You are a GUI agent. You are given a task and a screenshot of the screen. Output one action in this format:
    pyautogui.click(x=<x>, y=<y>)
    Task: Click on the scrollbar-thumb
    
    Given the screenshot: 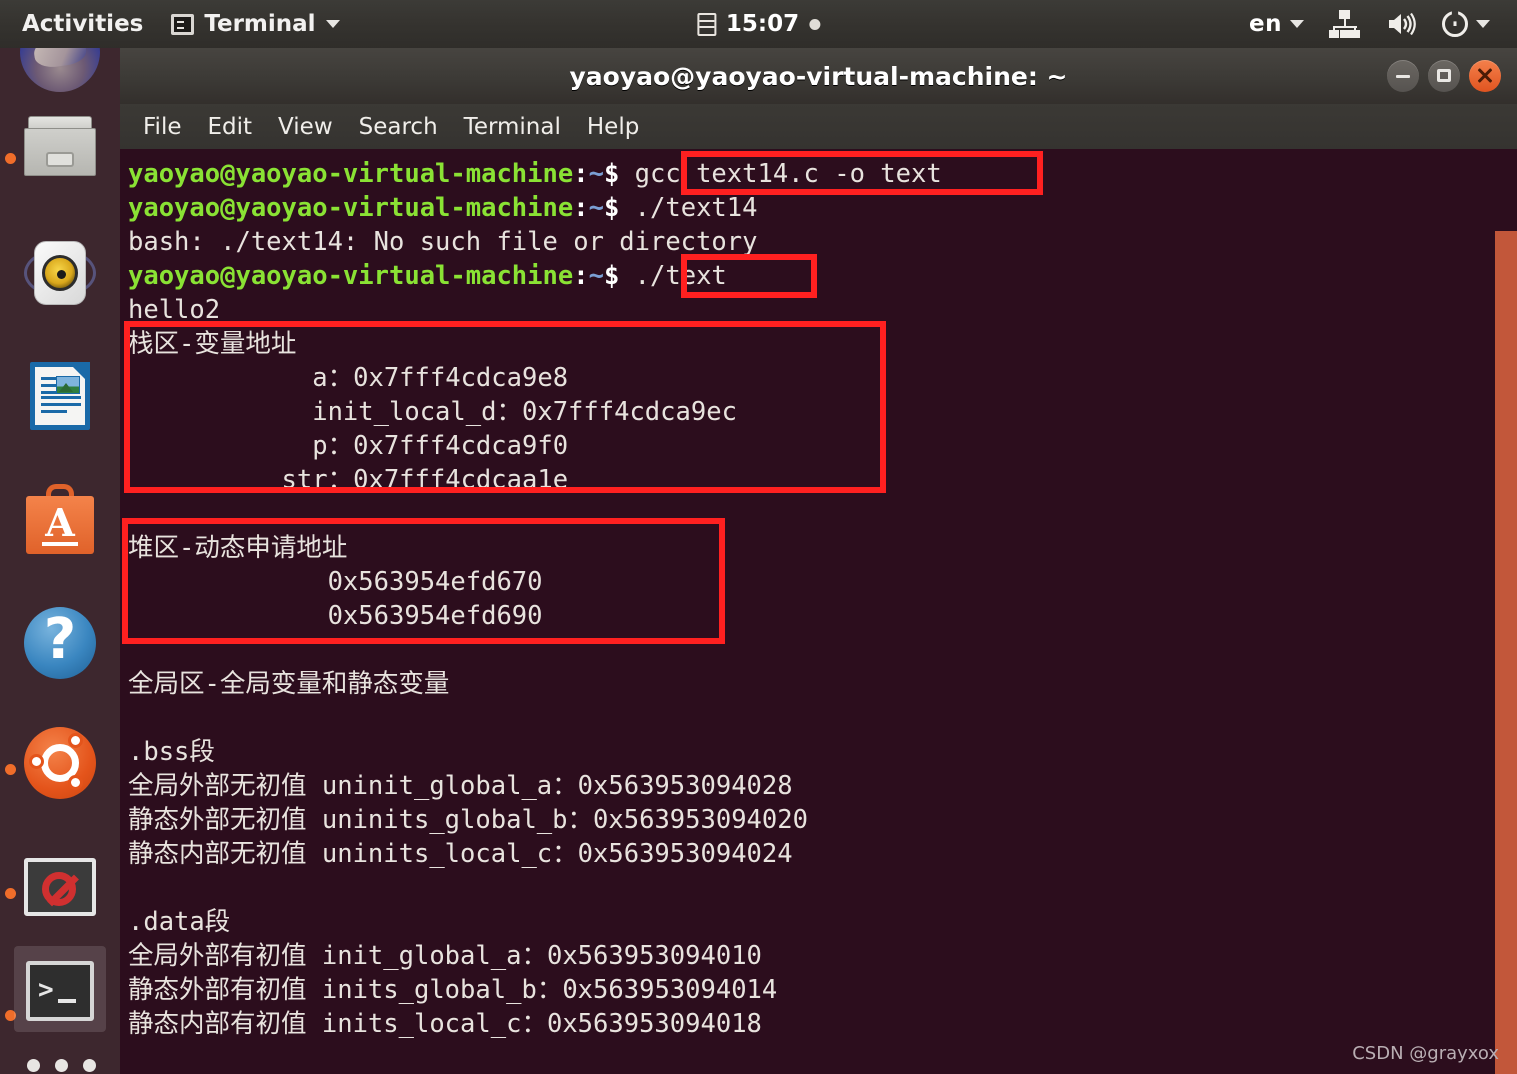 What is the action you would take?
    pyautogui.click(x=1506, y=652)
    